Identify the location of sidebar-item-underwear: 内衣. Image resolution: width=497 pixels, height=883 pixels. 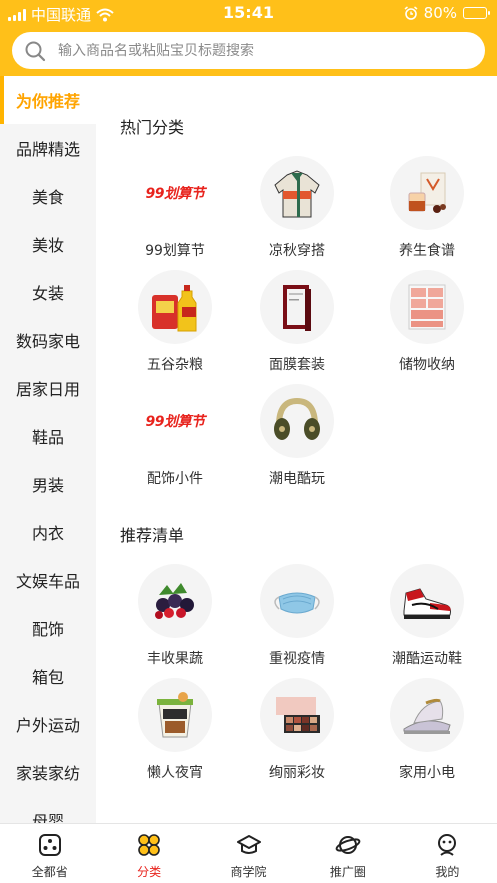
(48, 532).